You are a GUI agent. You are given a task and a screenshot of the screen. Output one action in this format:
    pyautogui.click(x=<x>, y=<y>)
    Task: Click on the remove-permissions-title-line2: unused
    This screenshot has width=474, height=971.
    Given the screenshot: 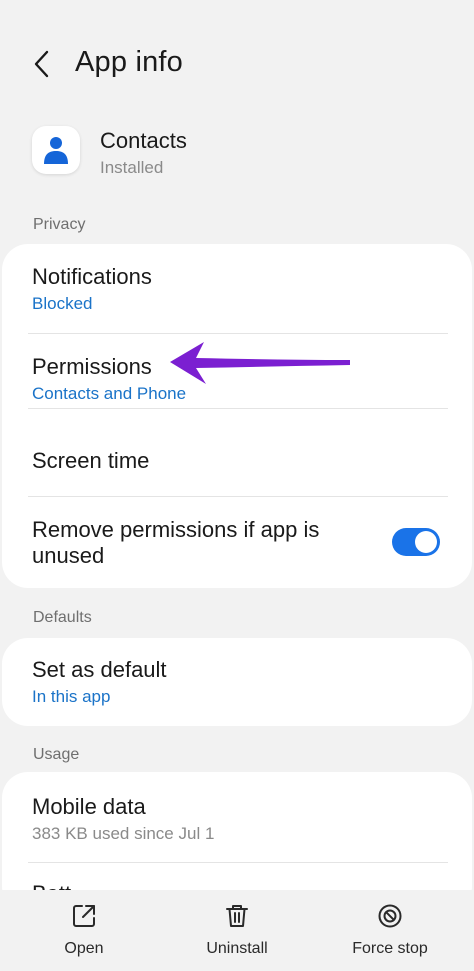 What is the action you would take?
    pyautogui.click(x=68, y=555)
    